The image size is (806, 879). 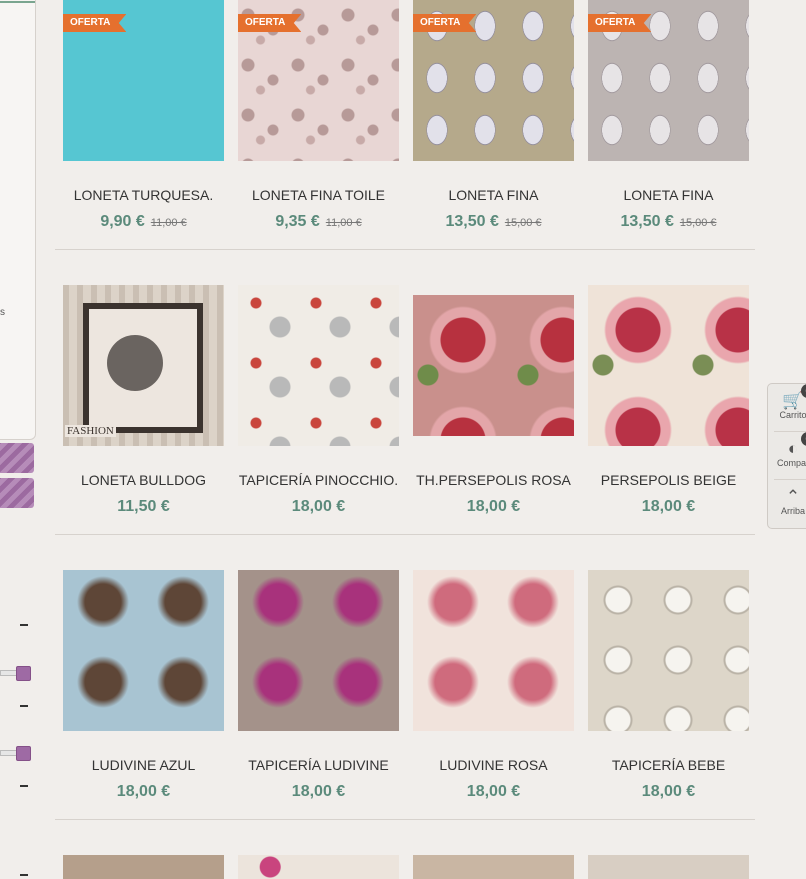 I want to click on fabric-swatch, so click(x=493, y=365).